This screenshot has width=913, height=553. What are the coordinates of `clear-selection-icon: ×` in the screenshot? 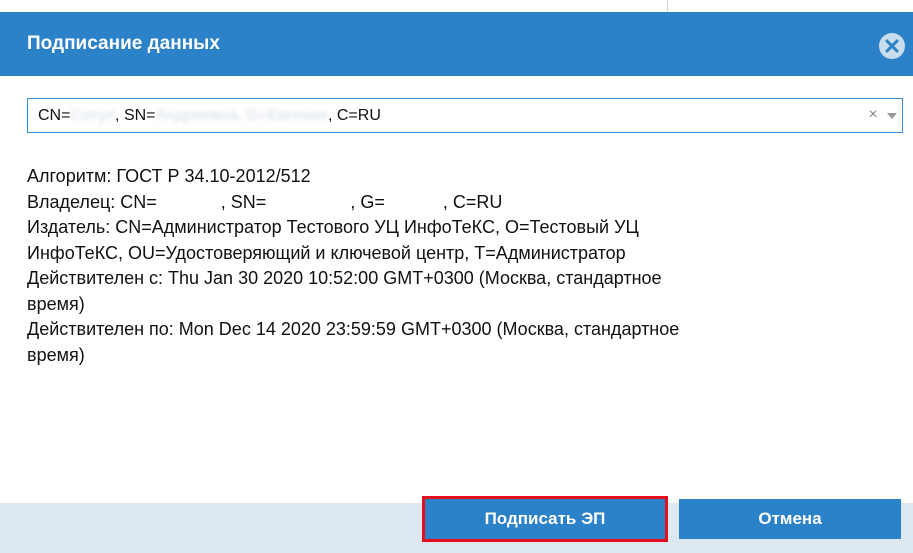 It's located at (873, 115).